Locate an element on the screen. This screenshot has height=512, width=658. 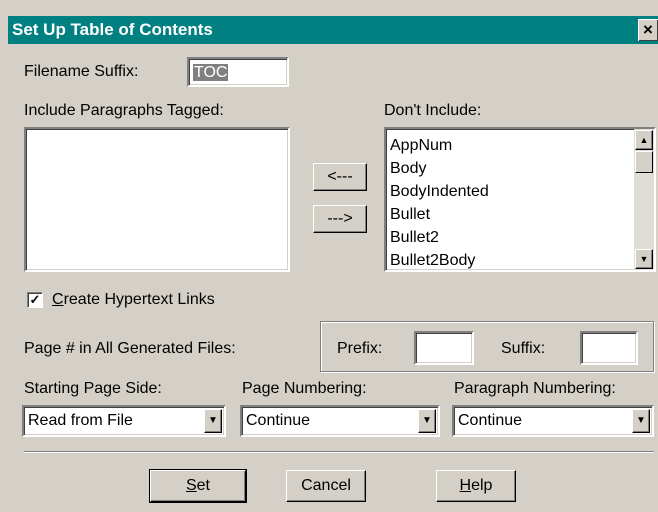
page-number-group: Prefix: Suffix: is located at coordinates (487, 346).